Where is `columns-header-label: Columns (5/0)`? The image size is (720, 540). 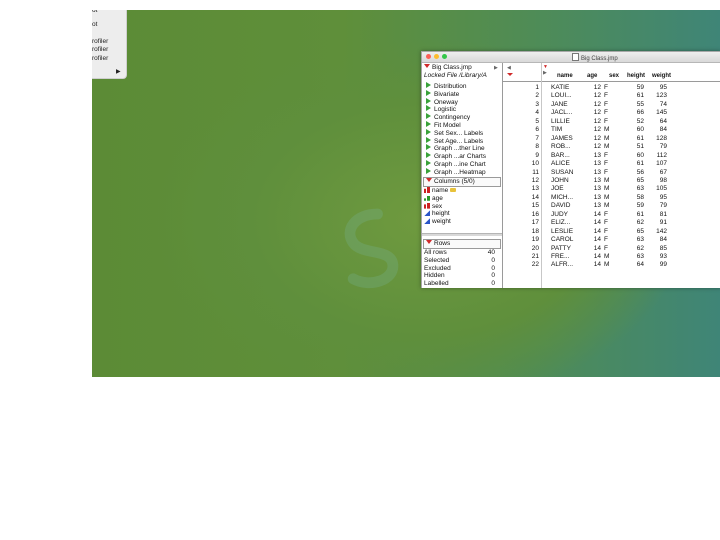 columns-header-label: Columns (5/0) is located at coordinates (454, 181).